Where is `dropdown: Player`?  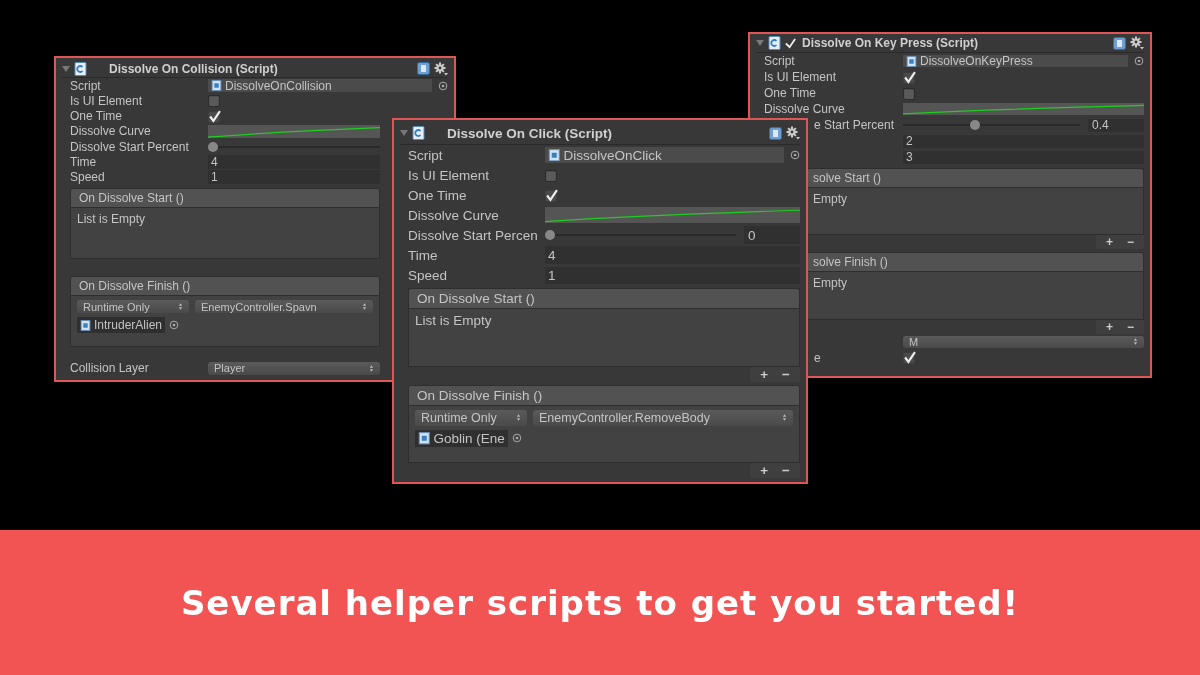 dropdown: Player is located at coordinates (294, 368).